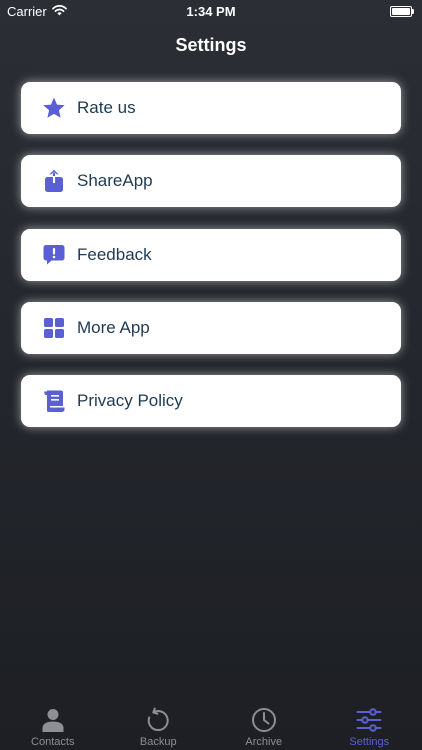 The width and height of the screenshot is (422, 750). I want to click on privacy-policy-button: Privacy Policy, so click(211, 401).